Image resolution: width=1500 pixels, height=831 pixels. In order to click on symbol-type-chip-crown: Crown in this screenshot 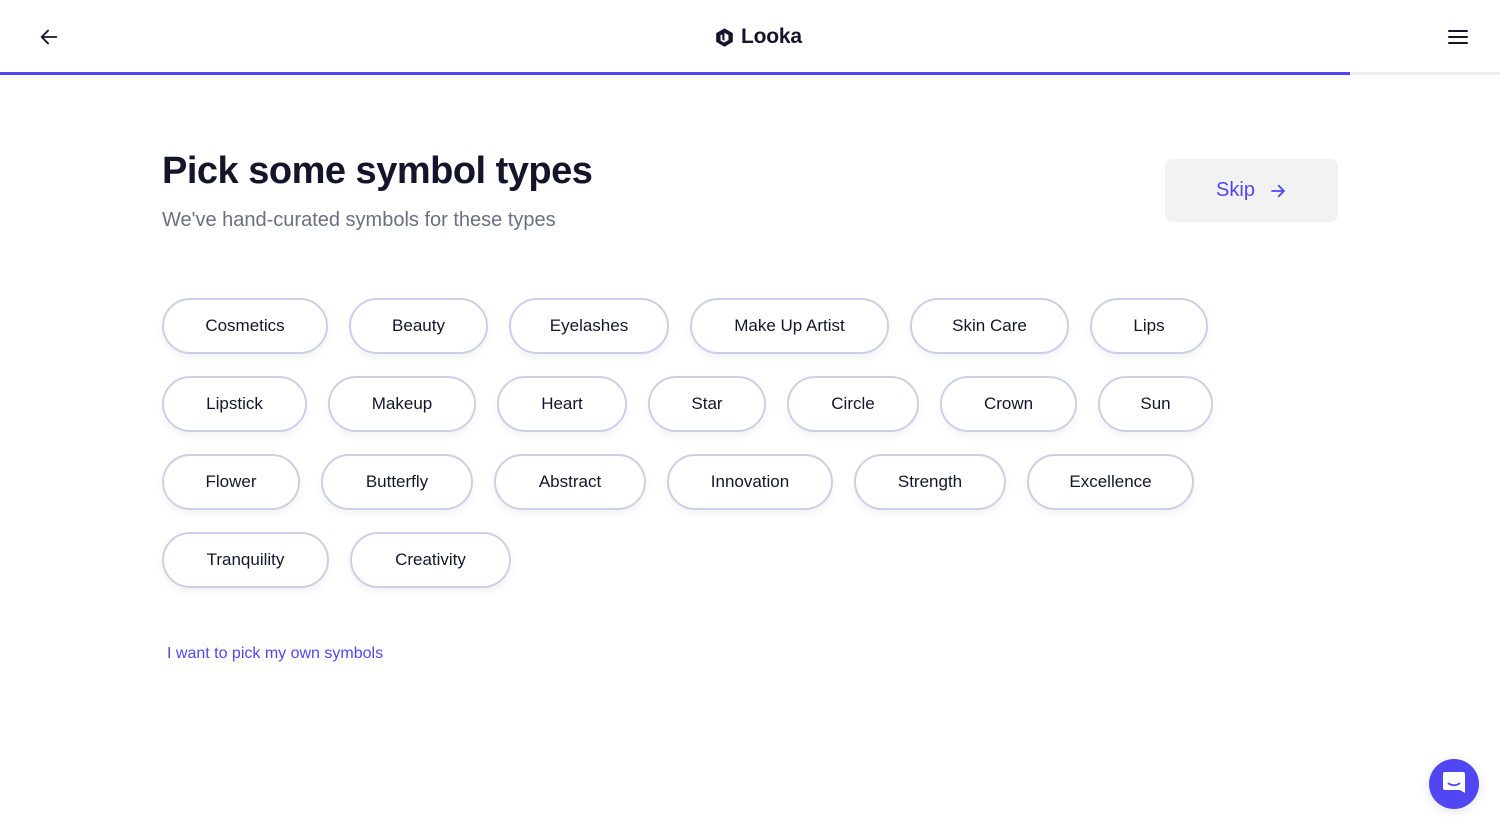, I will do `click(1008, 404)`.